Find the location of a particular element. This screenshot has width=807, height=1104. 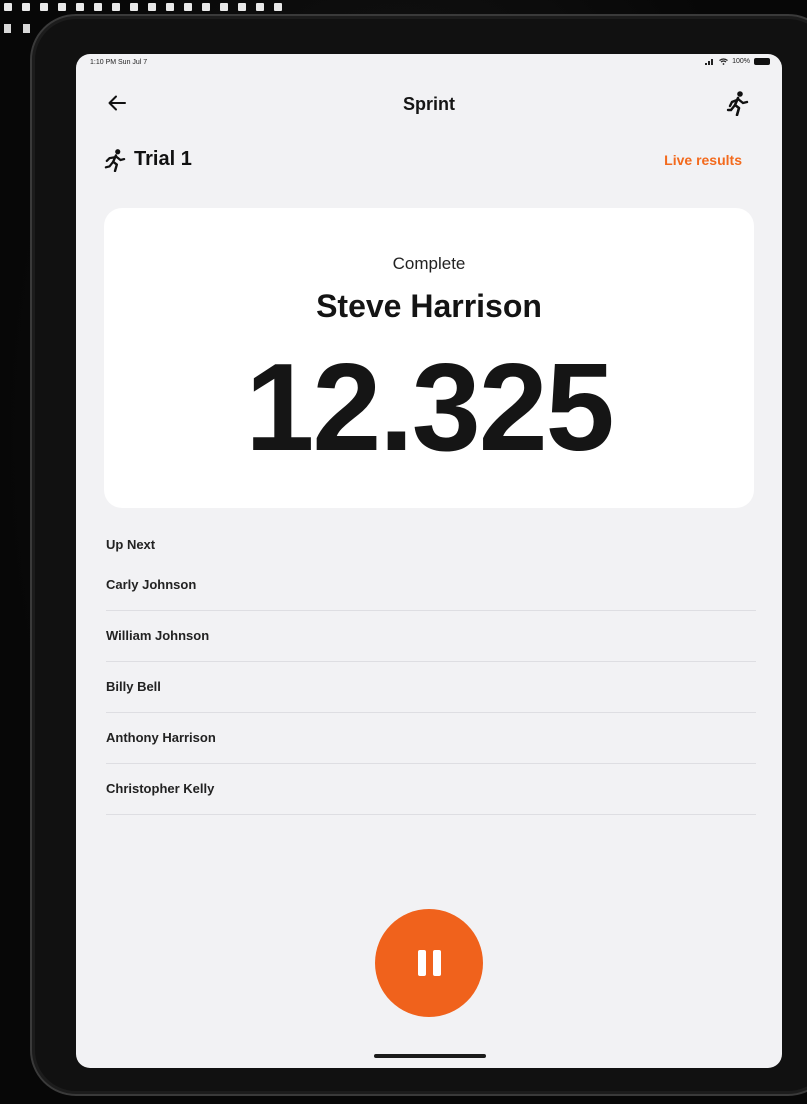

up-next-heading: Up Next is located at coordinates (131, 544).